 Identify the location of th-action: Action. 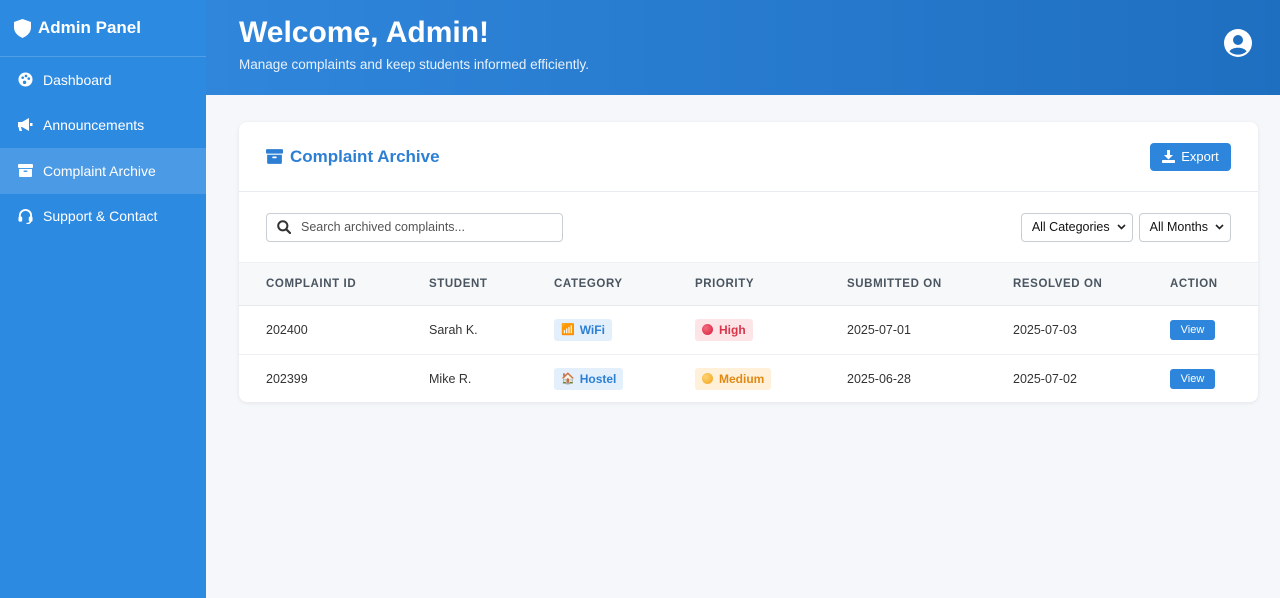
(1194, 284).